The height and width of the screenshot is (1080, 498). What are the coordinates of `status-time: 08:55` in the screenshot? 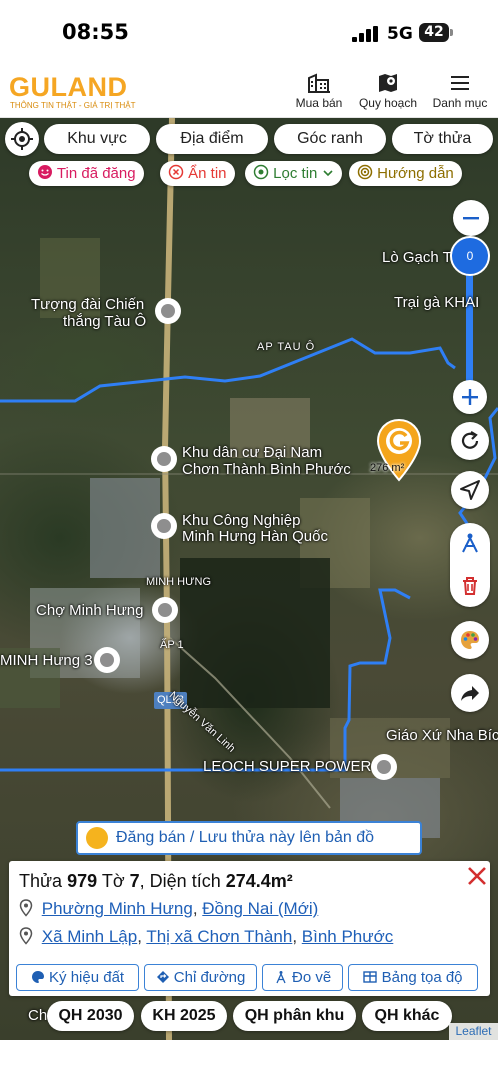 It's located at (95, 32).